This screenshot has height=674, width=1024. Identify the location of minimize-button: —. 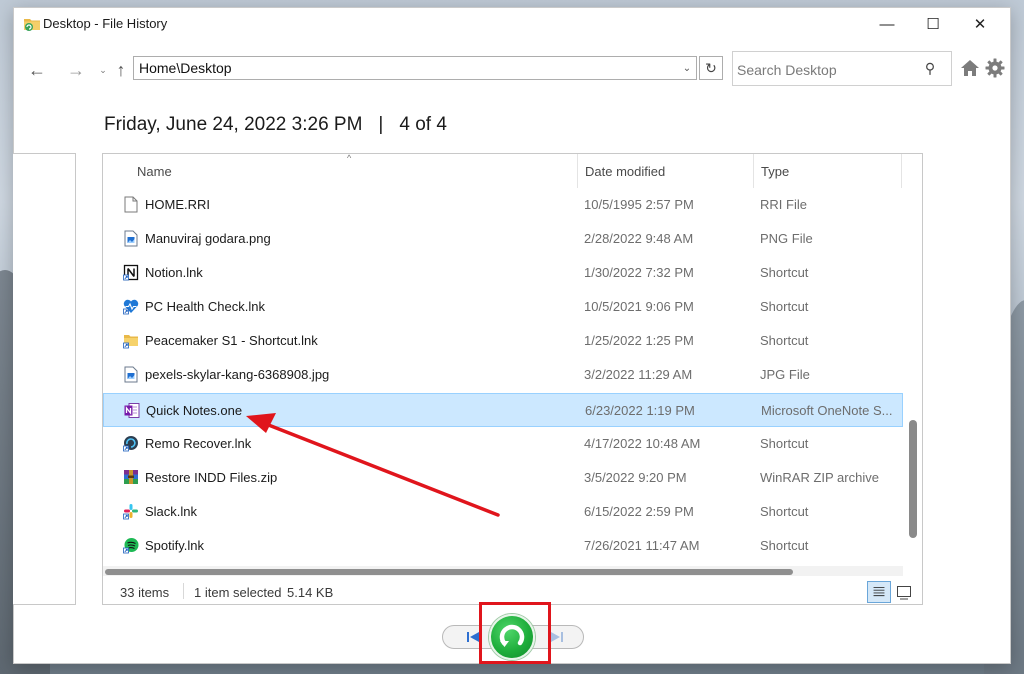
(887, 24).